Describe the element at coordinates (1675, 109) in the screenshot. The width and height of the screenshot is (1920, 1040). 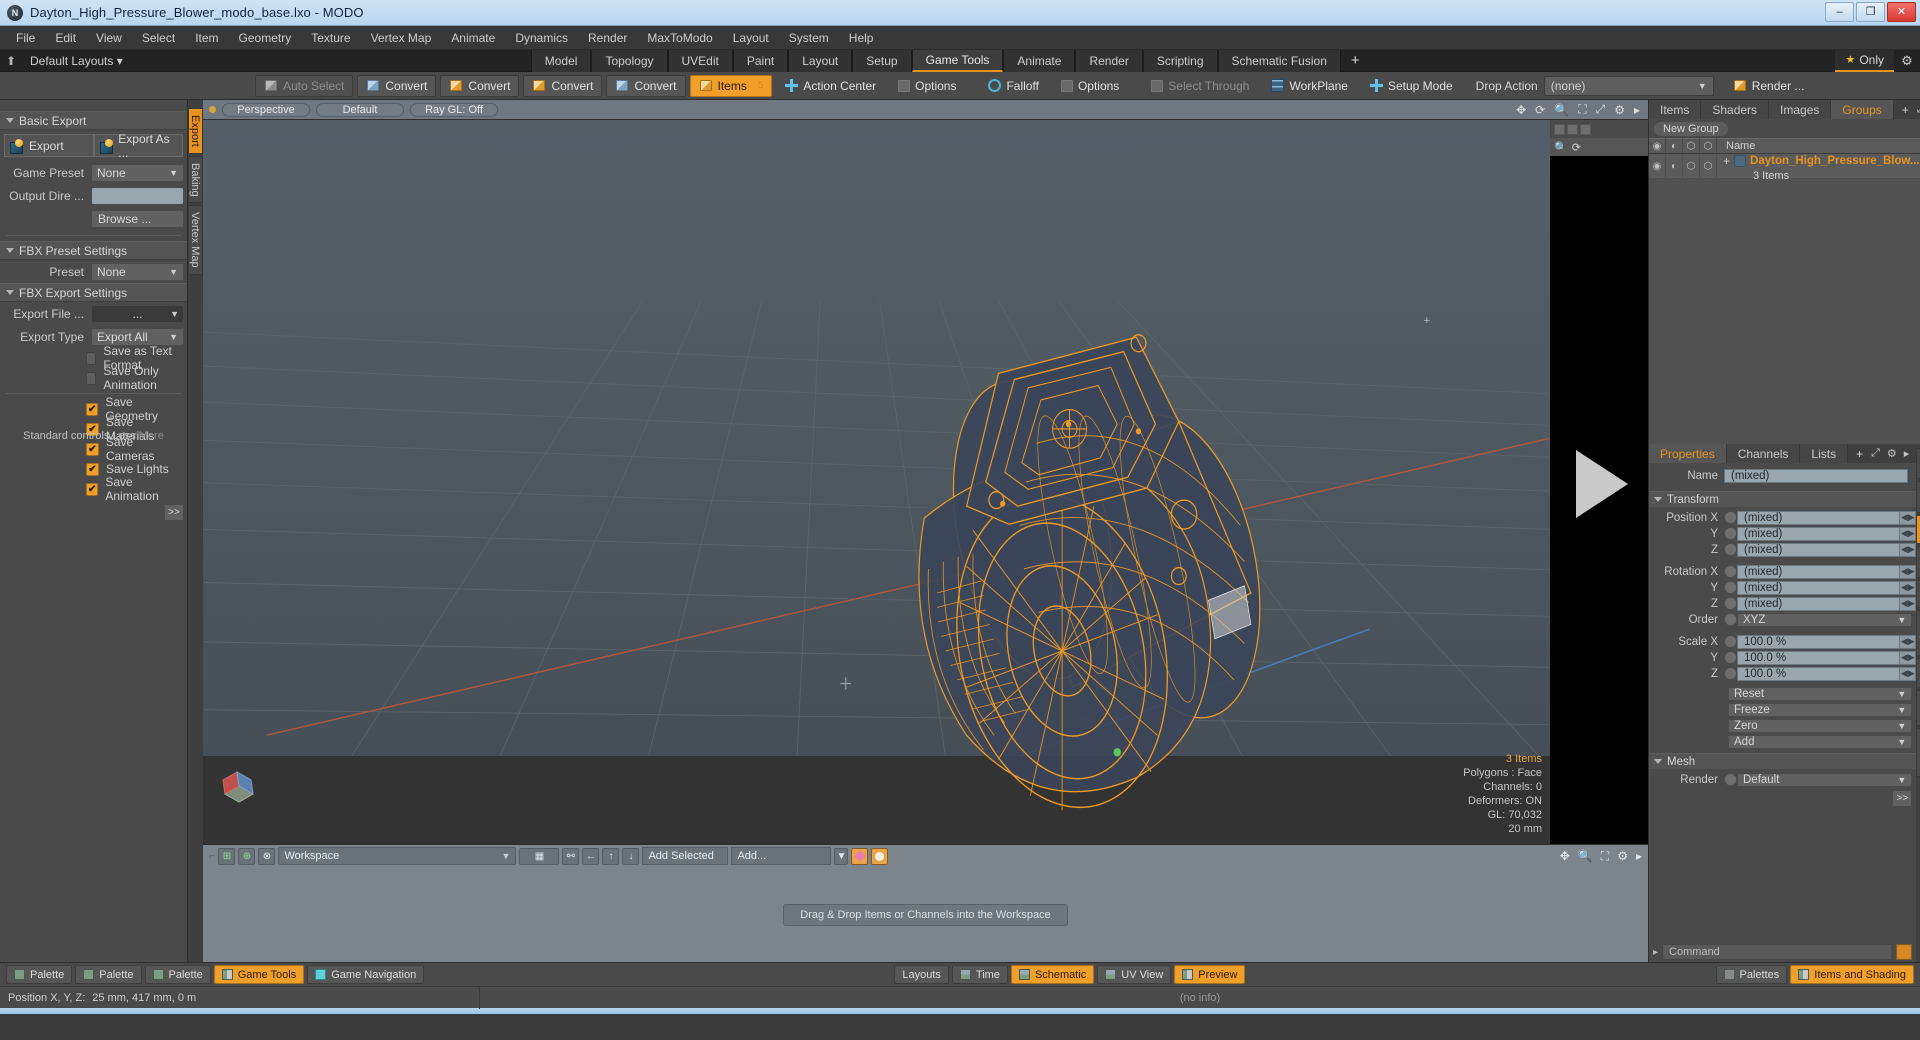
I see `tab-items: Items` at that location.